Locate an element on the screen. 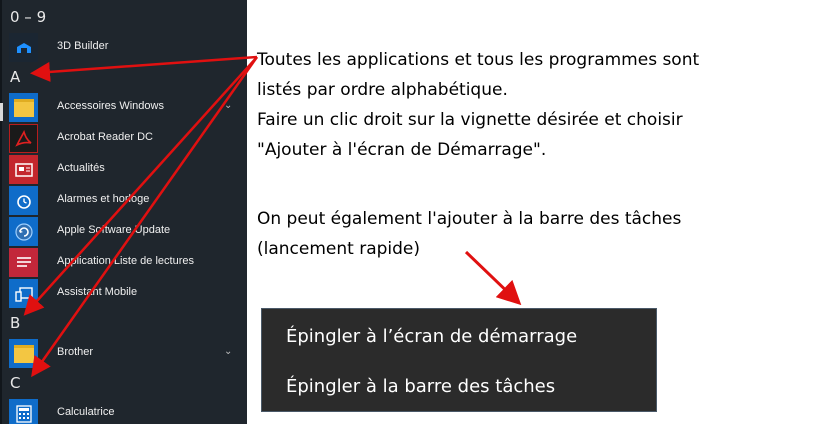  app-label: Brother is located at coordinates (75, 352).